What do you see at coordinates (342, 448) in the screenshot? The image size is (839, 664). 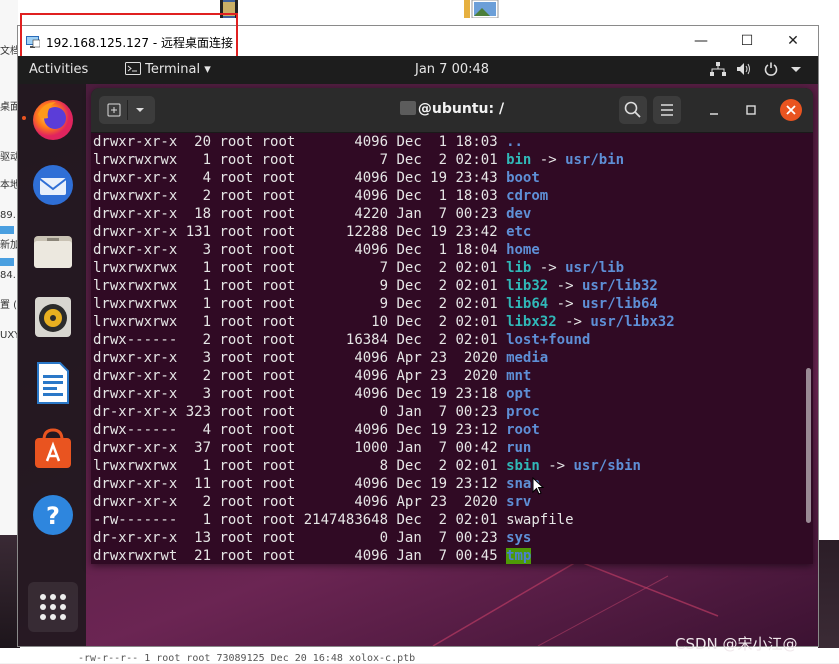 I see `ls-size: 1000` at bounding box center [342, 448].